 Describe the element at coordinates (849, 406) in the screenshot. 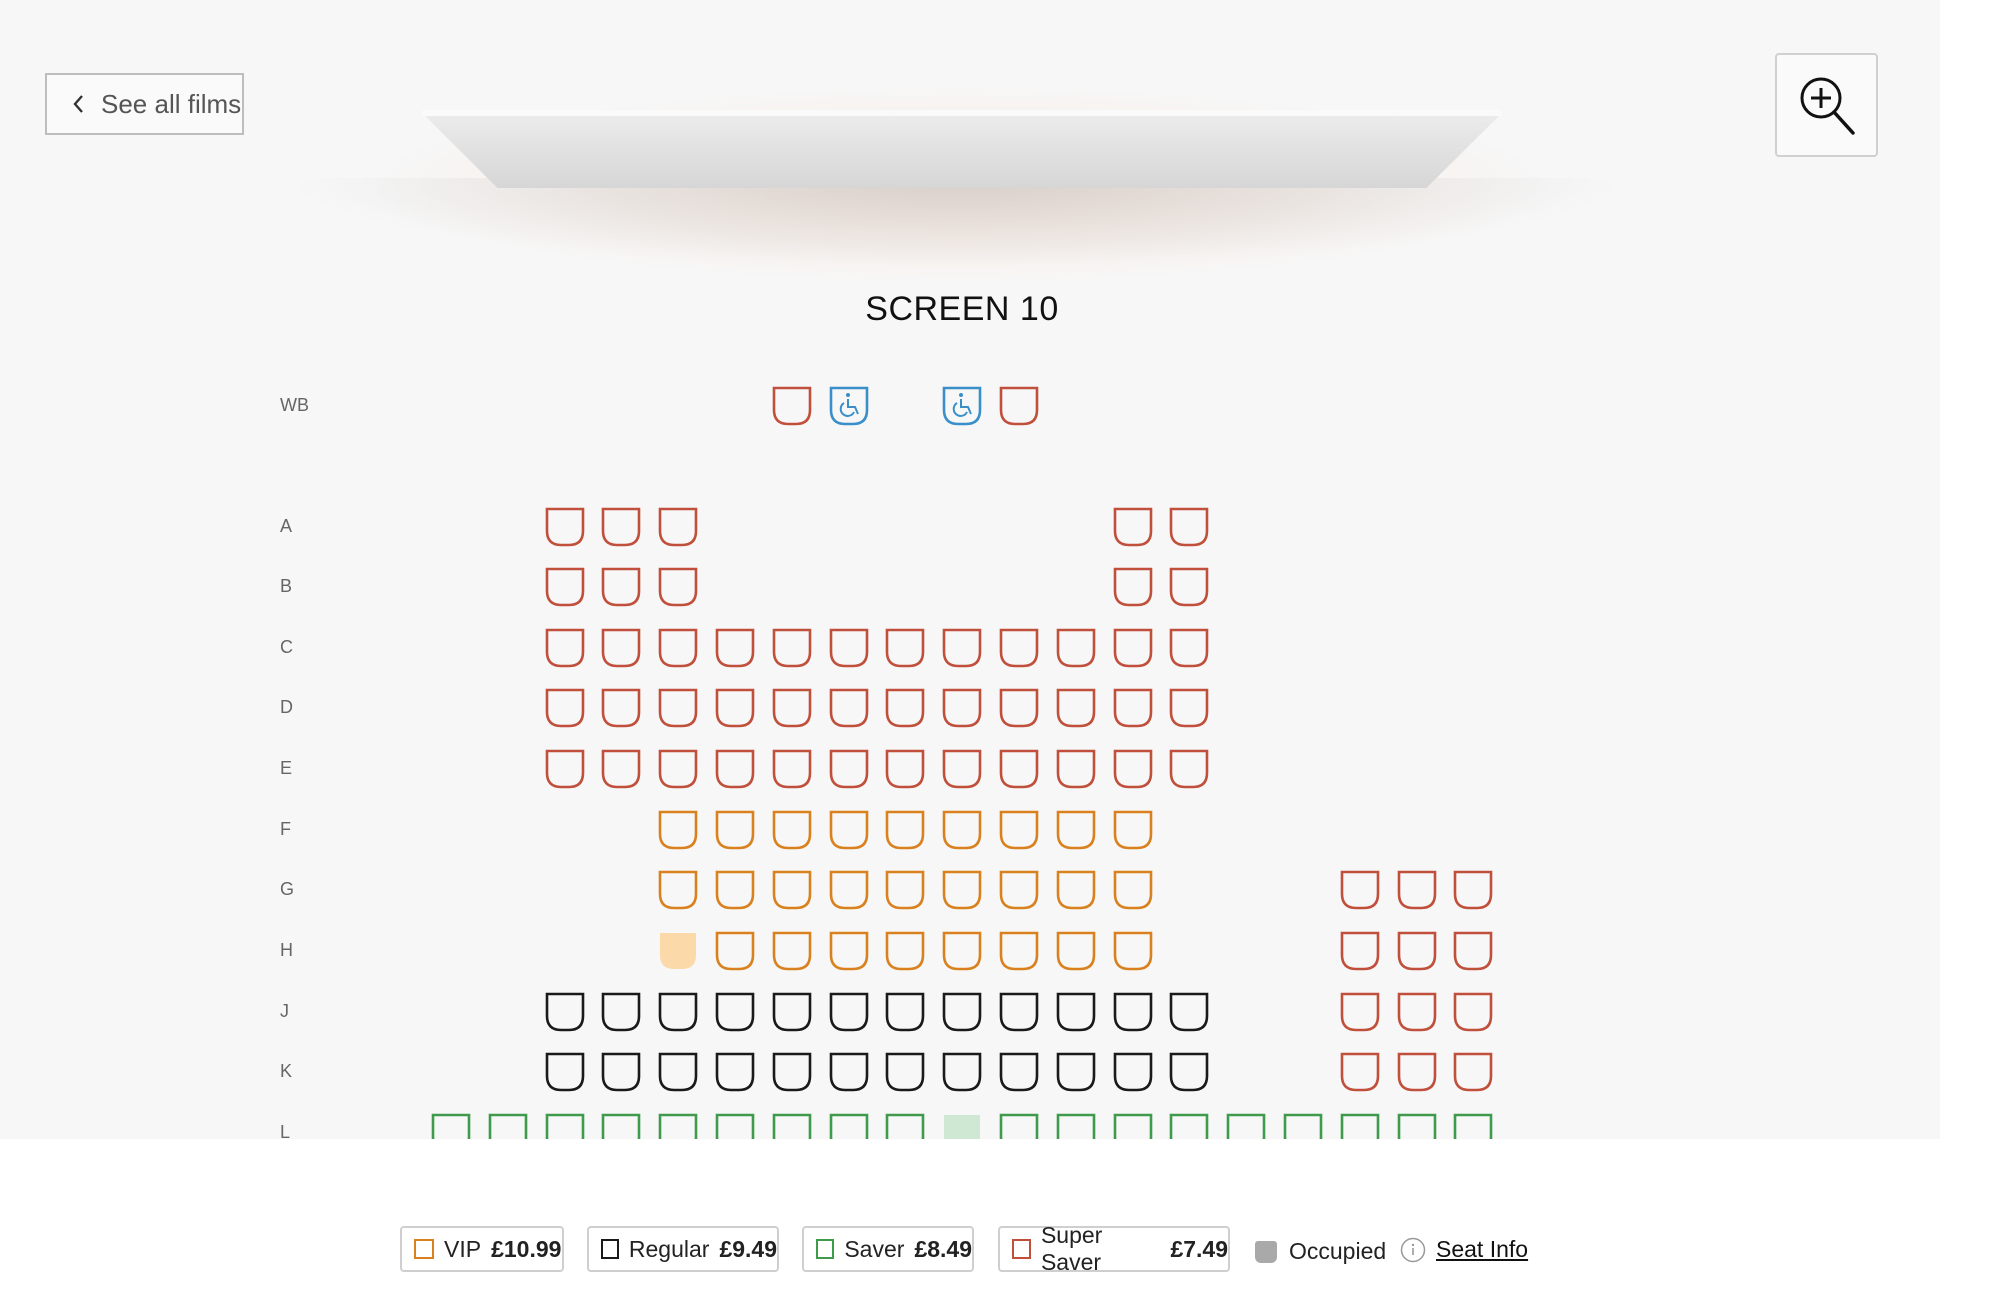

I see `wheelchair-seat` at that location.